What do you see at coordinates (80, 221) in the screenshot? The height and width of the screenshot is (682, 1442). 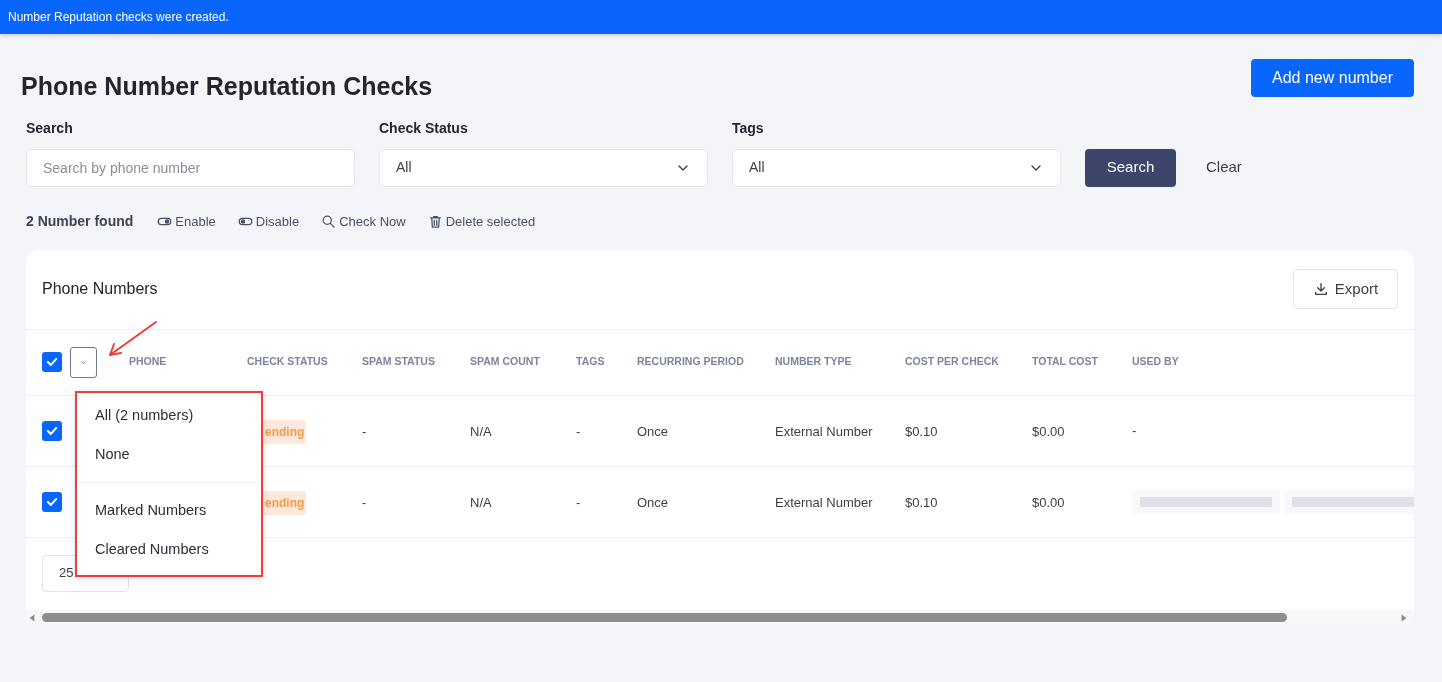 I see `result-count: 2 Number found` at bounding box center [80, 221].